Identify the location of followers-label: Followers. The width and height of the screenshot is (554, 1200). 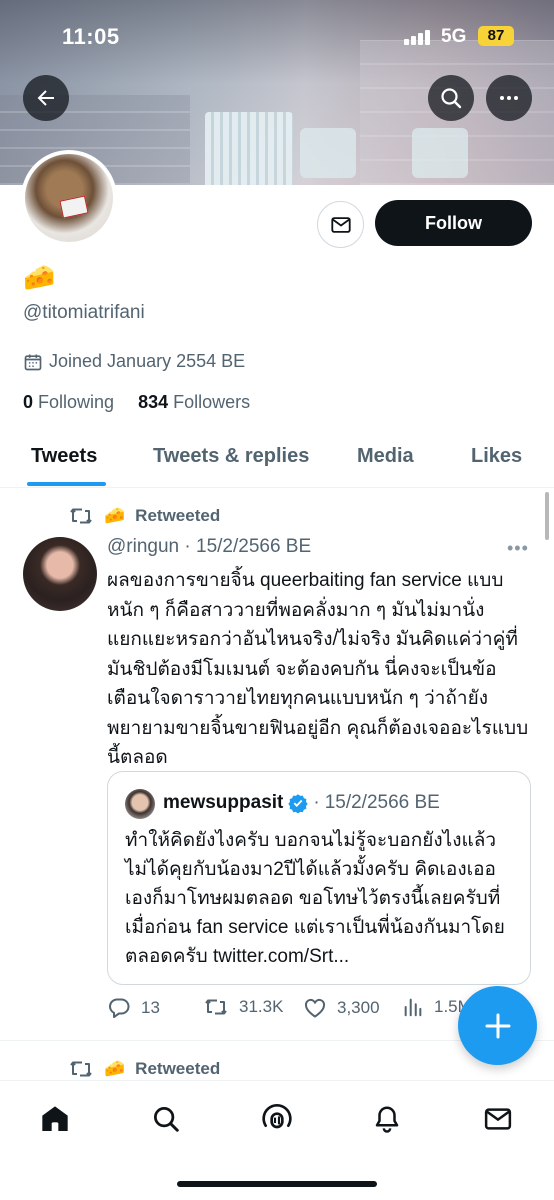
(212, 402).